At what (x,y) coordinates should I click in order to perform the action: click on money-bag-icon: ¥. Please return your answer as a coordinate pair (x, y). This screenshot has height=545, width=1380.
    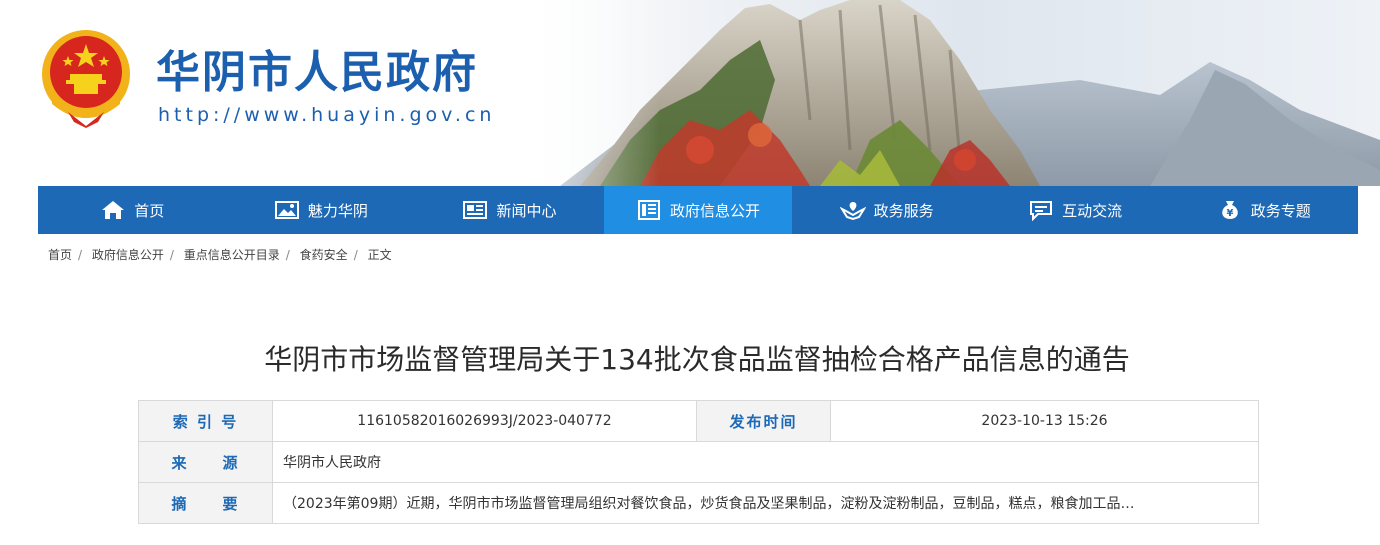
    Looking at the image, I should click on (1229, 210).